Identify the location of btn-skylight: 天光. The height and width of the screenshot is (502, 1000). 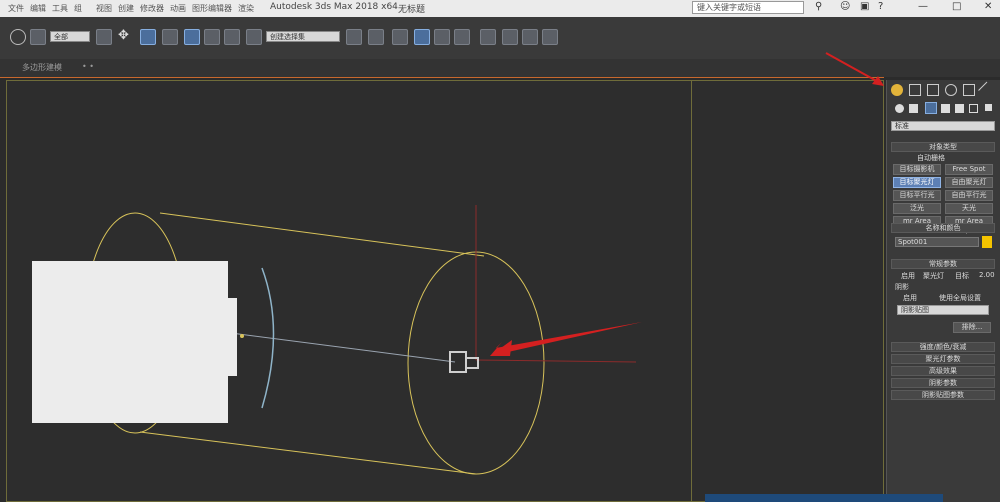
(969, 208).